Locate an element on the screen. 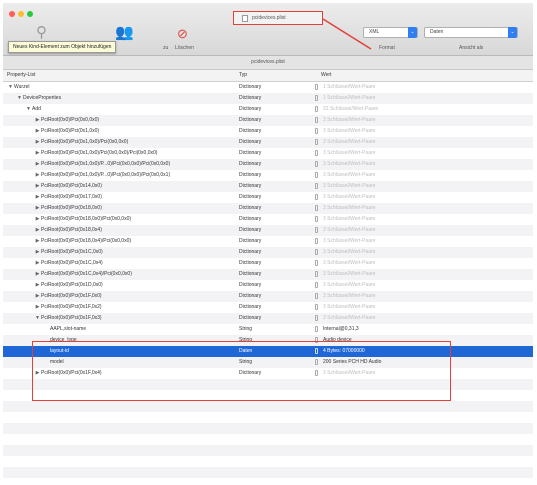 Image resolution: width=537 pixels, height=485 pixels. document-tab: pcidevices.plist is located at coordinates (268, 63).